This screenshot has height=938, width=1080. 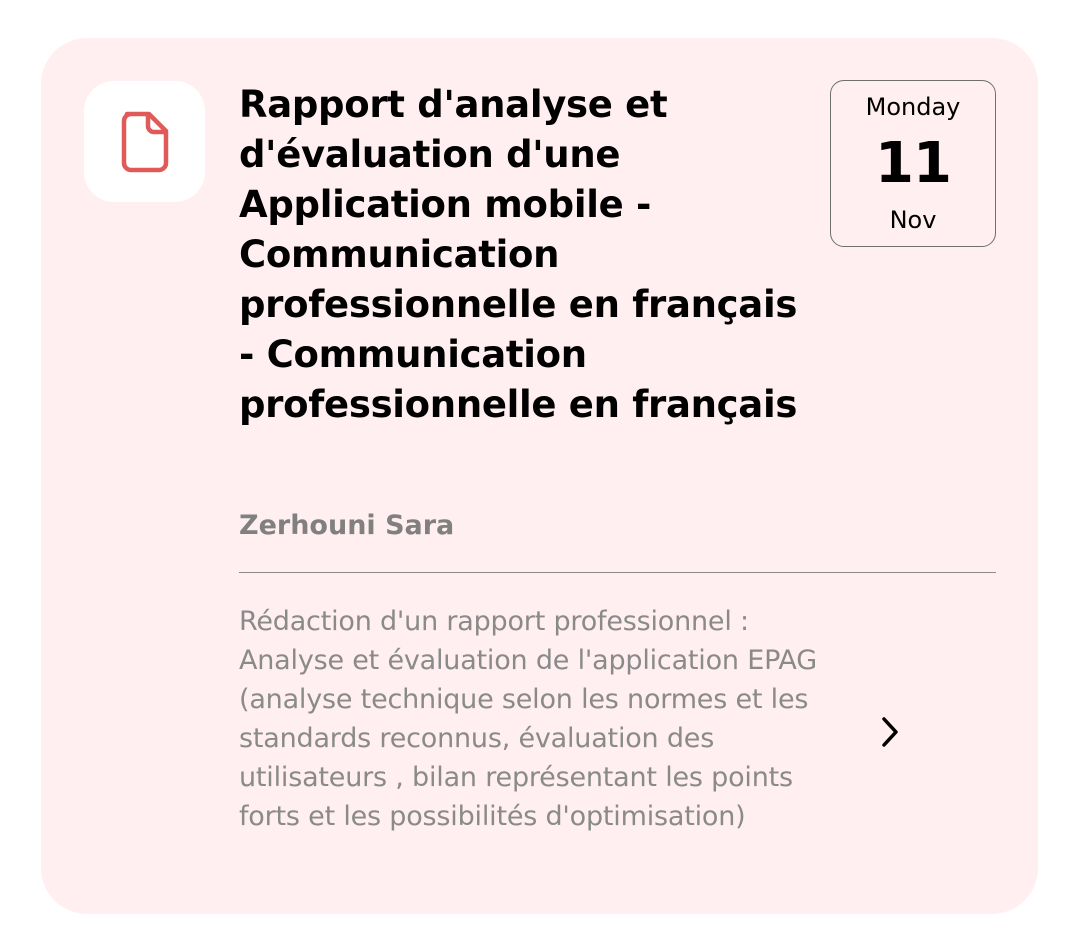 What do you see at coordinates (347, 525) in the screenshot?
I see `author-name: Zerhouni Sara` at bounding box center [347, 525].